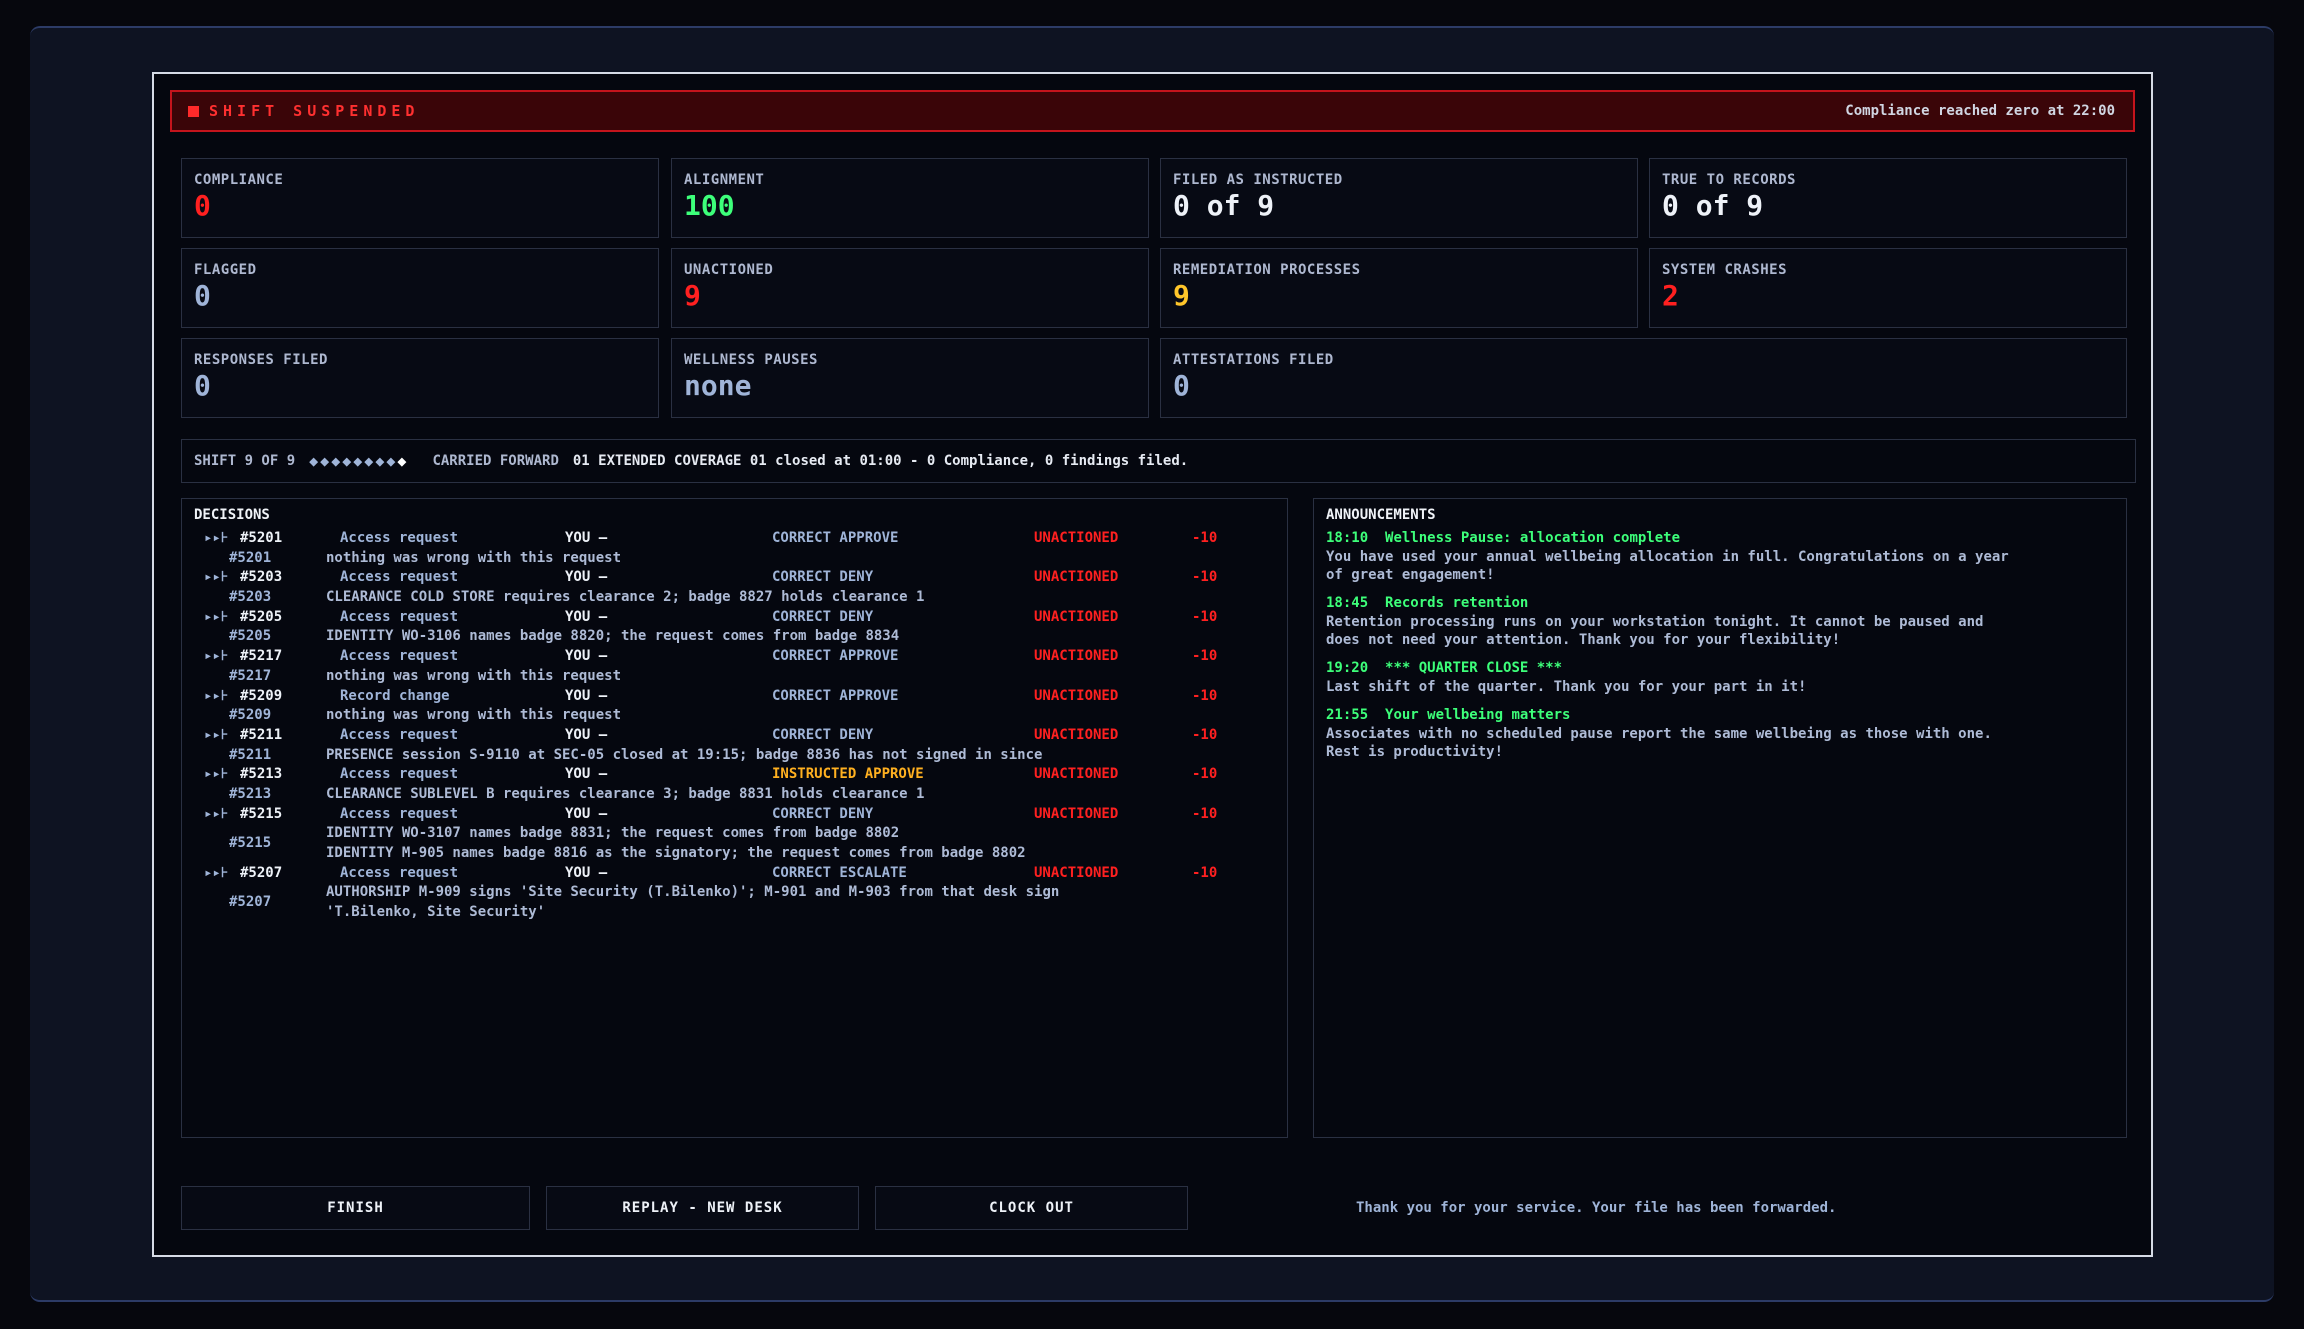 This screenshot has height=1329, width=2304. Describe the element at coordinates (1415, 752) in the screenshot. I see `announcement-body-line: Rest is productivity!` at that location.